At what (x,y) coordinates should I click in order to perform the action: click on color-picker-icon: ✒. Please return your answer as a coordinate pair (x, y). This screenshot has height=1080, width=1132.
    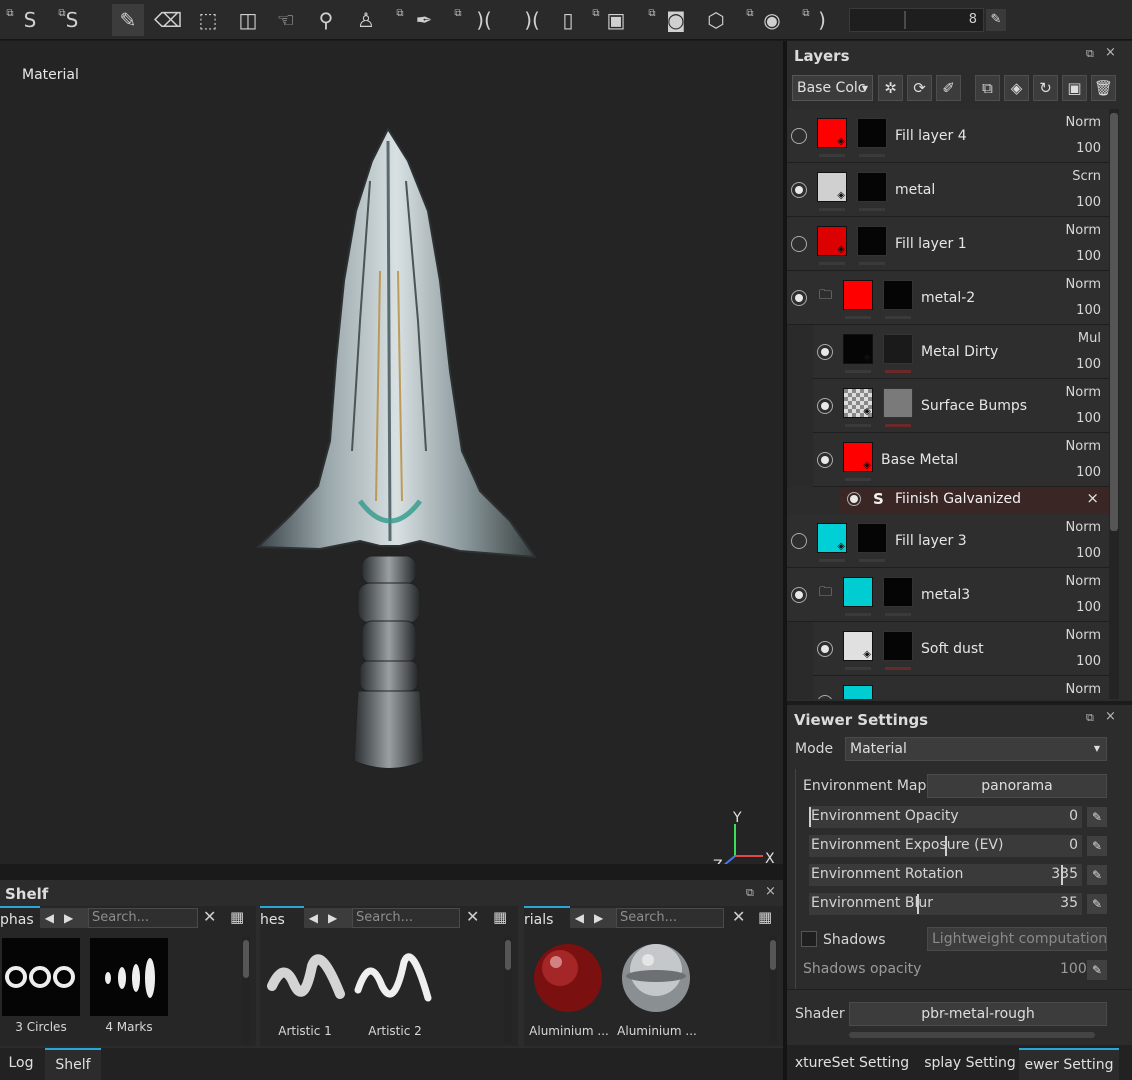
    Looking at the image, I should click on (424, 20).